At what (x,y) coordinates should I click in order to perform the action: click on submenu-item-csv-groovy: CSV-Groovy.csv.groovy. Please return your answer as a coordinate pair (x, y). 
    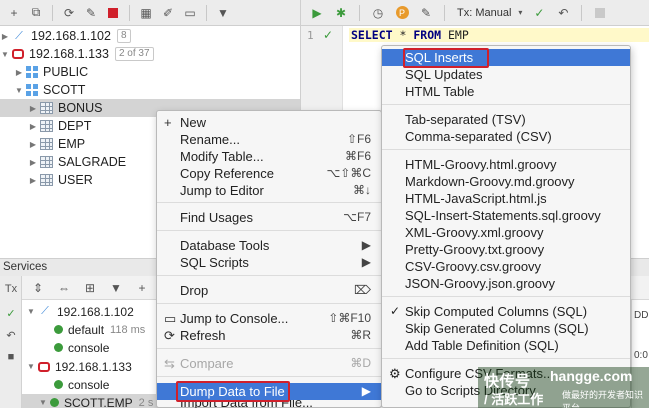
    Looking at the image, I should click on (506, 266).